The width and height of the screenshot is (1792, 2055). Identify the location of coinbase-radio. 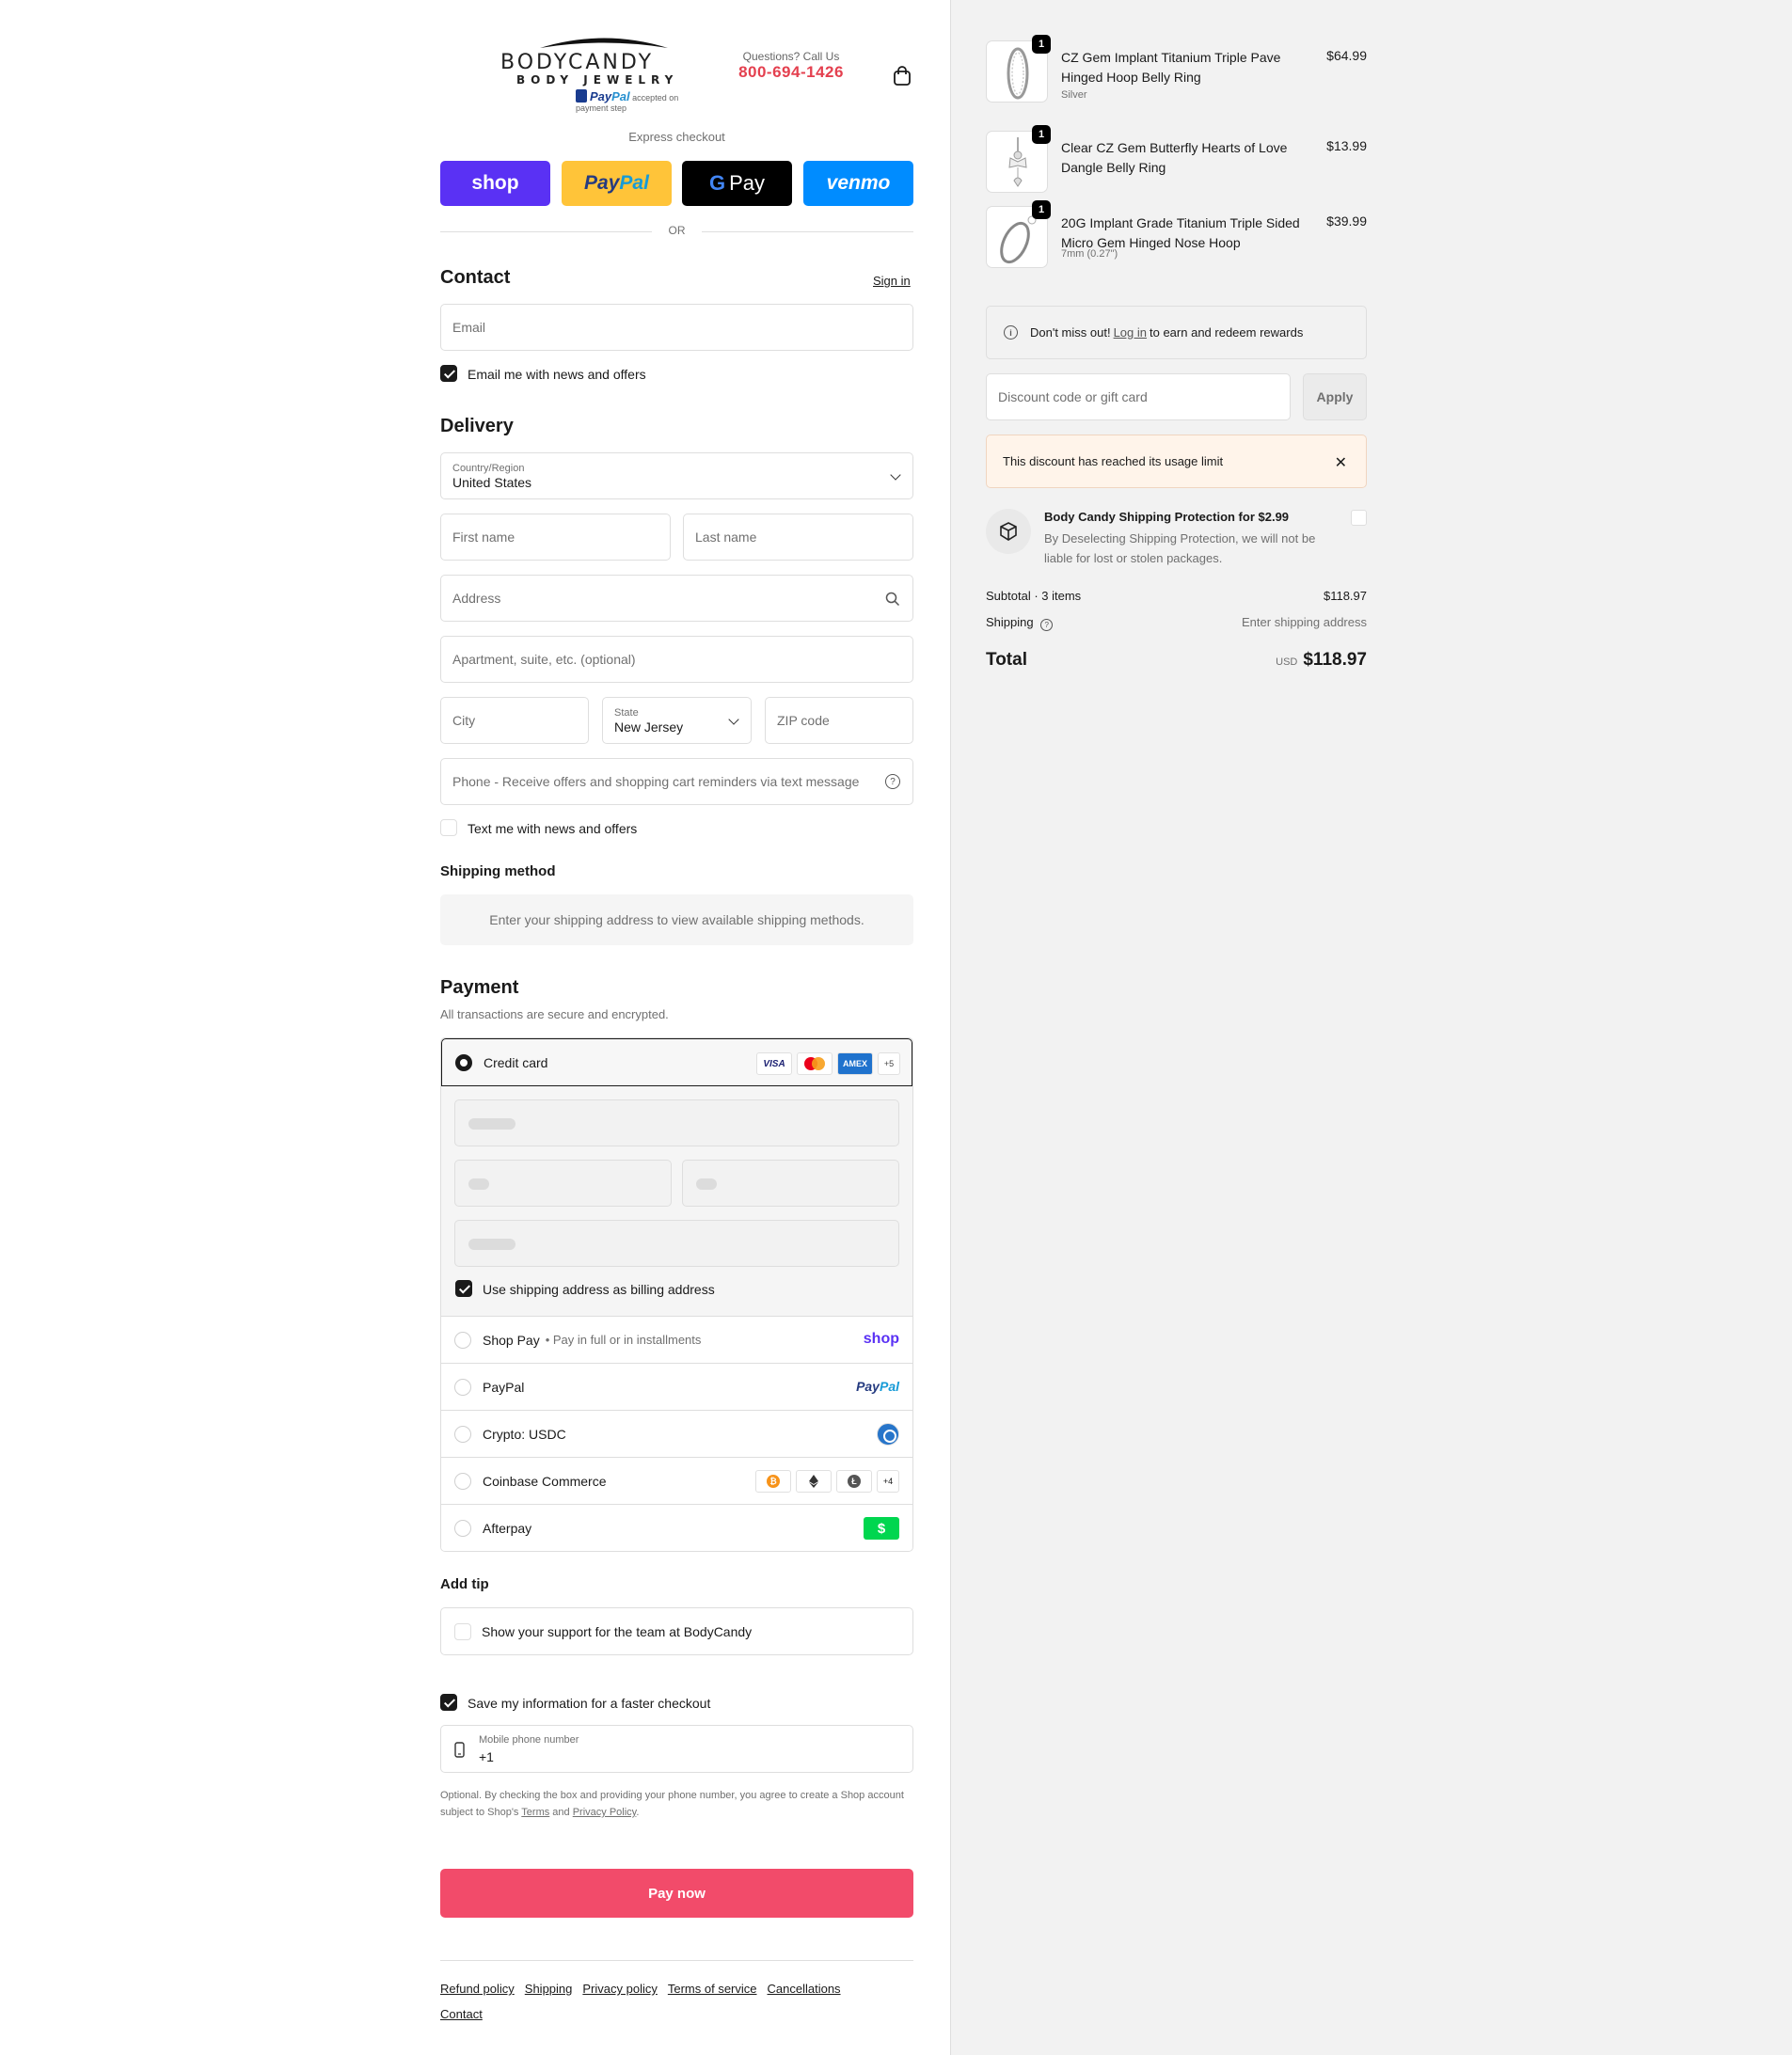
(462, 1481).